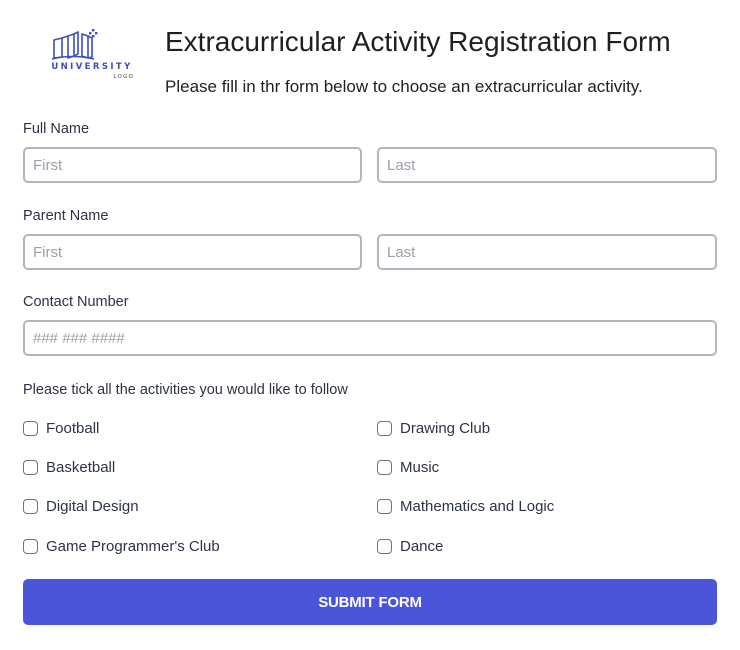  What do you see at coordinates (547, 165) in the screenshot?
I see `full-name-last-input` at bounding box center [547, 165].